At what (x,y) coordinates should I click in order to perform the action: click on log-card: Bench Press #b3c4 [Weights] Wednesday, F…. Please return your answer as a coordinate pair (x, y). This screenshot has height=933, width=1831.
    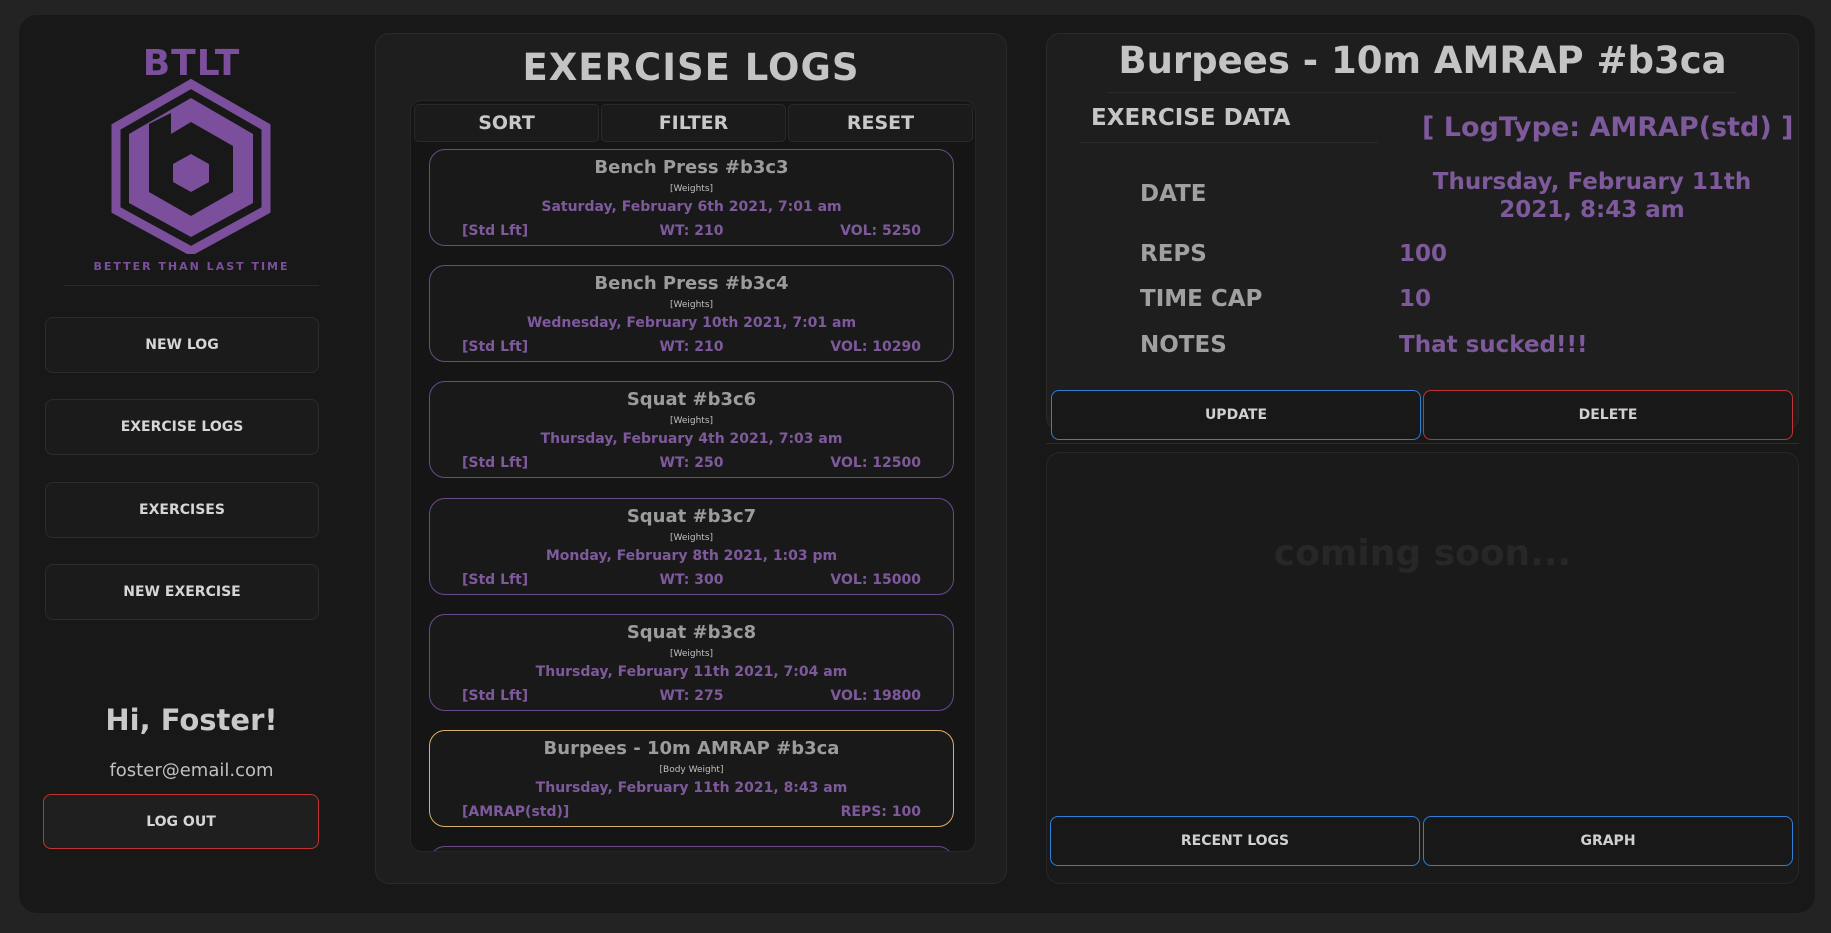
    Looking at the image, I should click on (691, 313).